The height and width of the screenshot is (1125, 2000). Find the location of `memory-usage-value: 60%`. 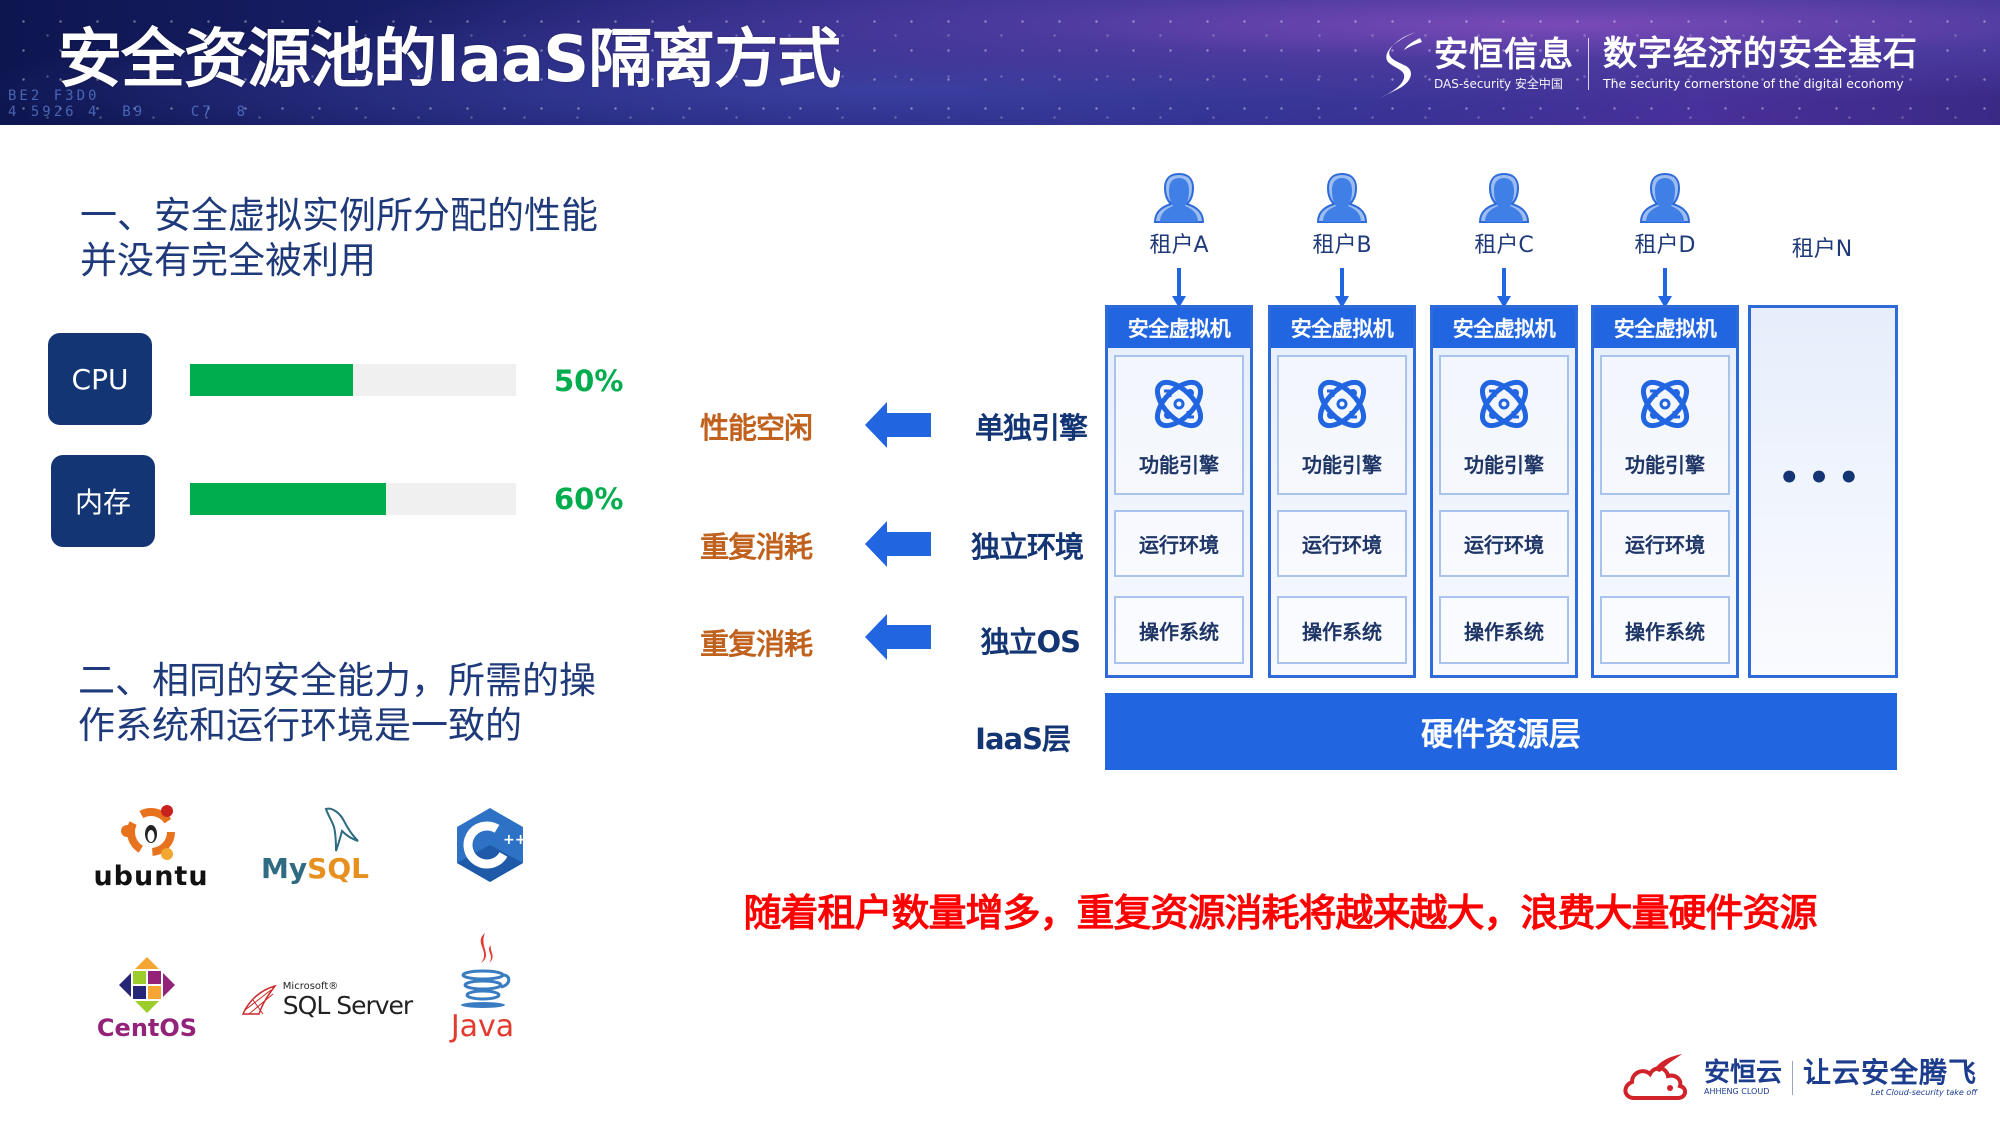

memory-usage-value: 60% is located at coordinates (589, 499).